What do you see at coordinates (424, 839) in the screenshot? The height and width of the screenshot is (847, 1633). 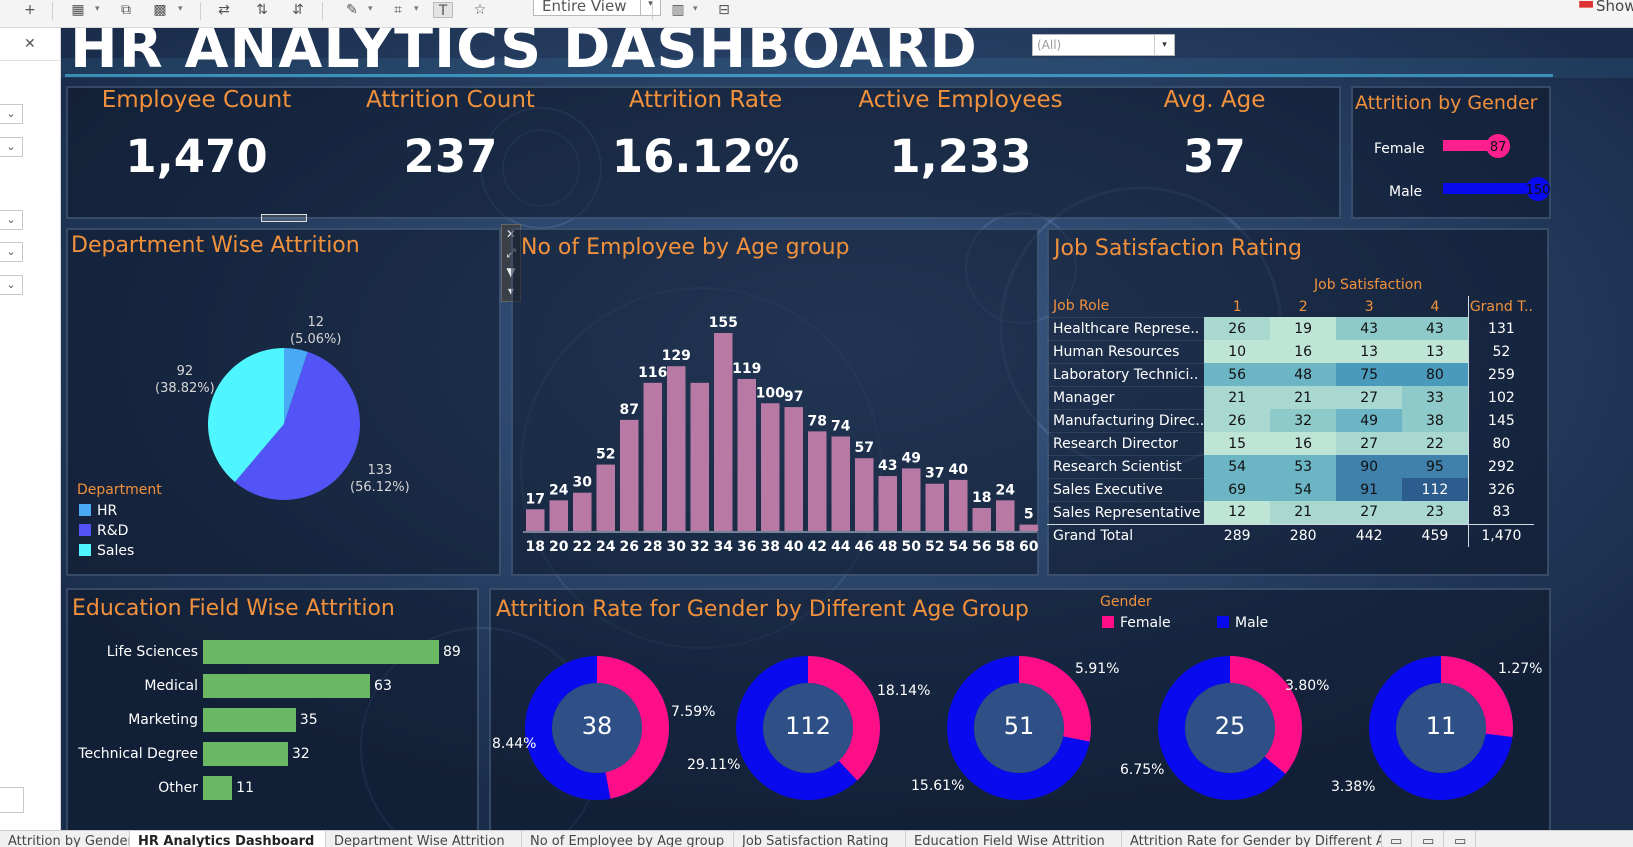 I see `sheet-tab: Department Wise Attrition` at bounding box center [424, 839].